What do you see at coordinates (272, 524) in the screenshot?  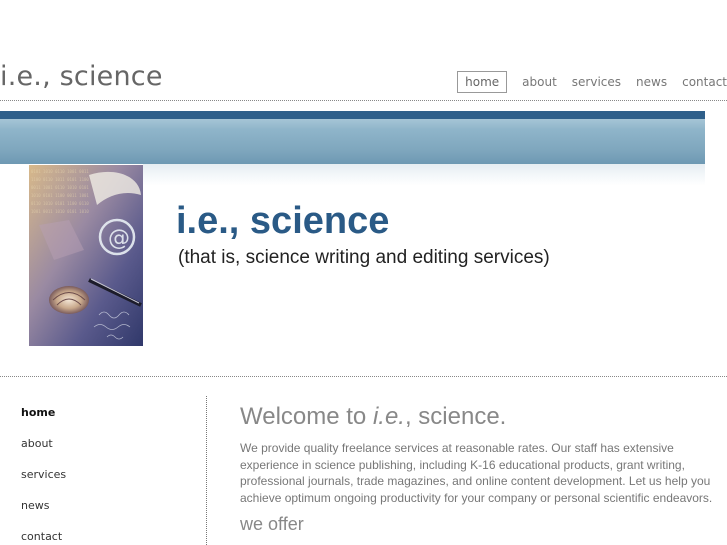 I see `offer-heading: we offer` at bounding box center [272, 524].